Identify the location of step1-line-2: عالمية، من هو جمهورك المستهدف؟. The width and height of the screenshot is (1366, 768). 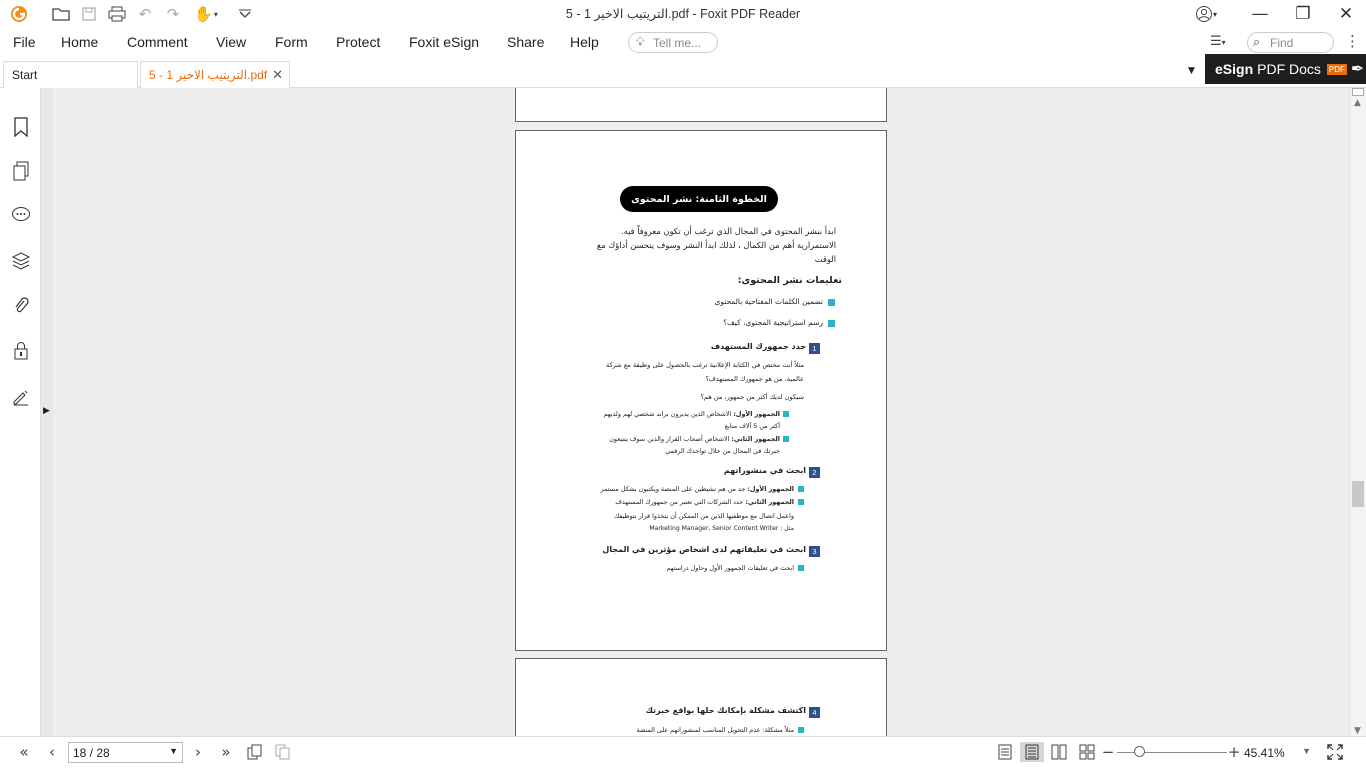
(754, 379).